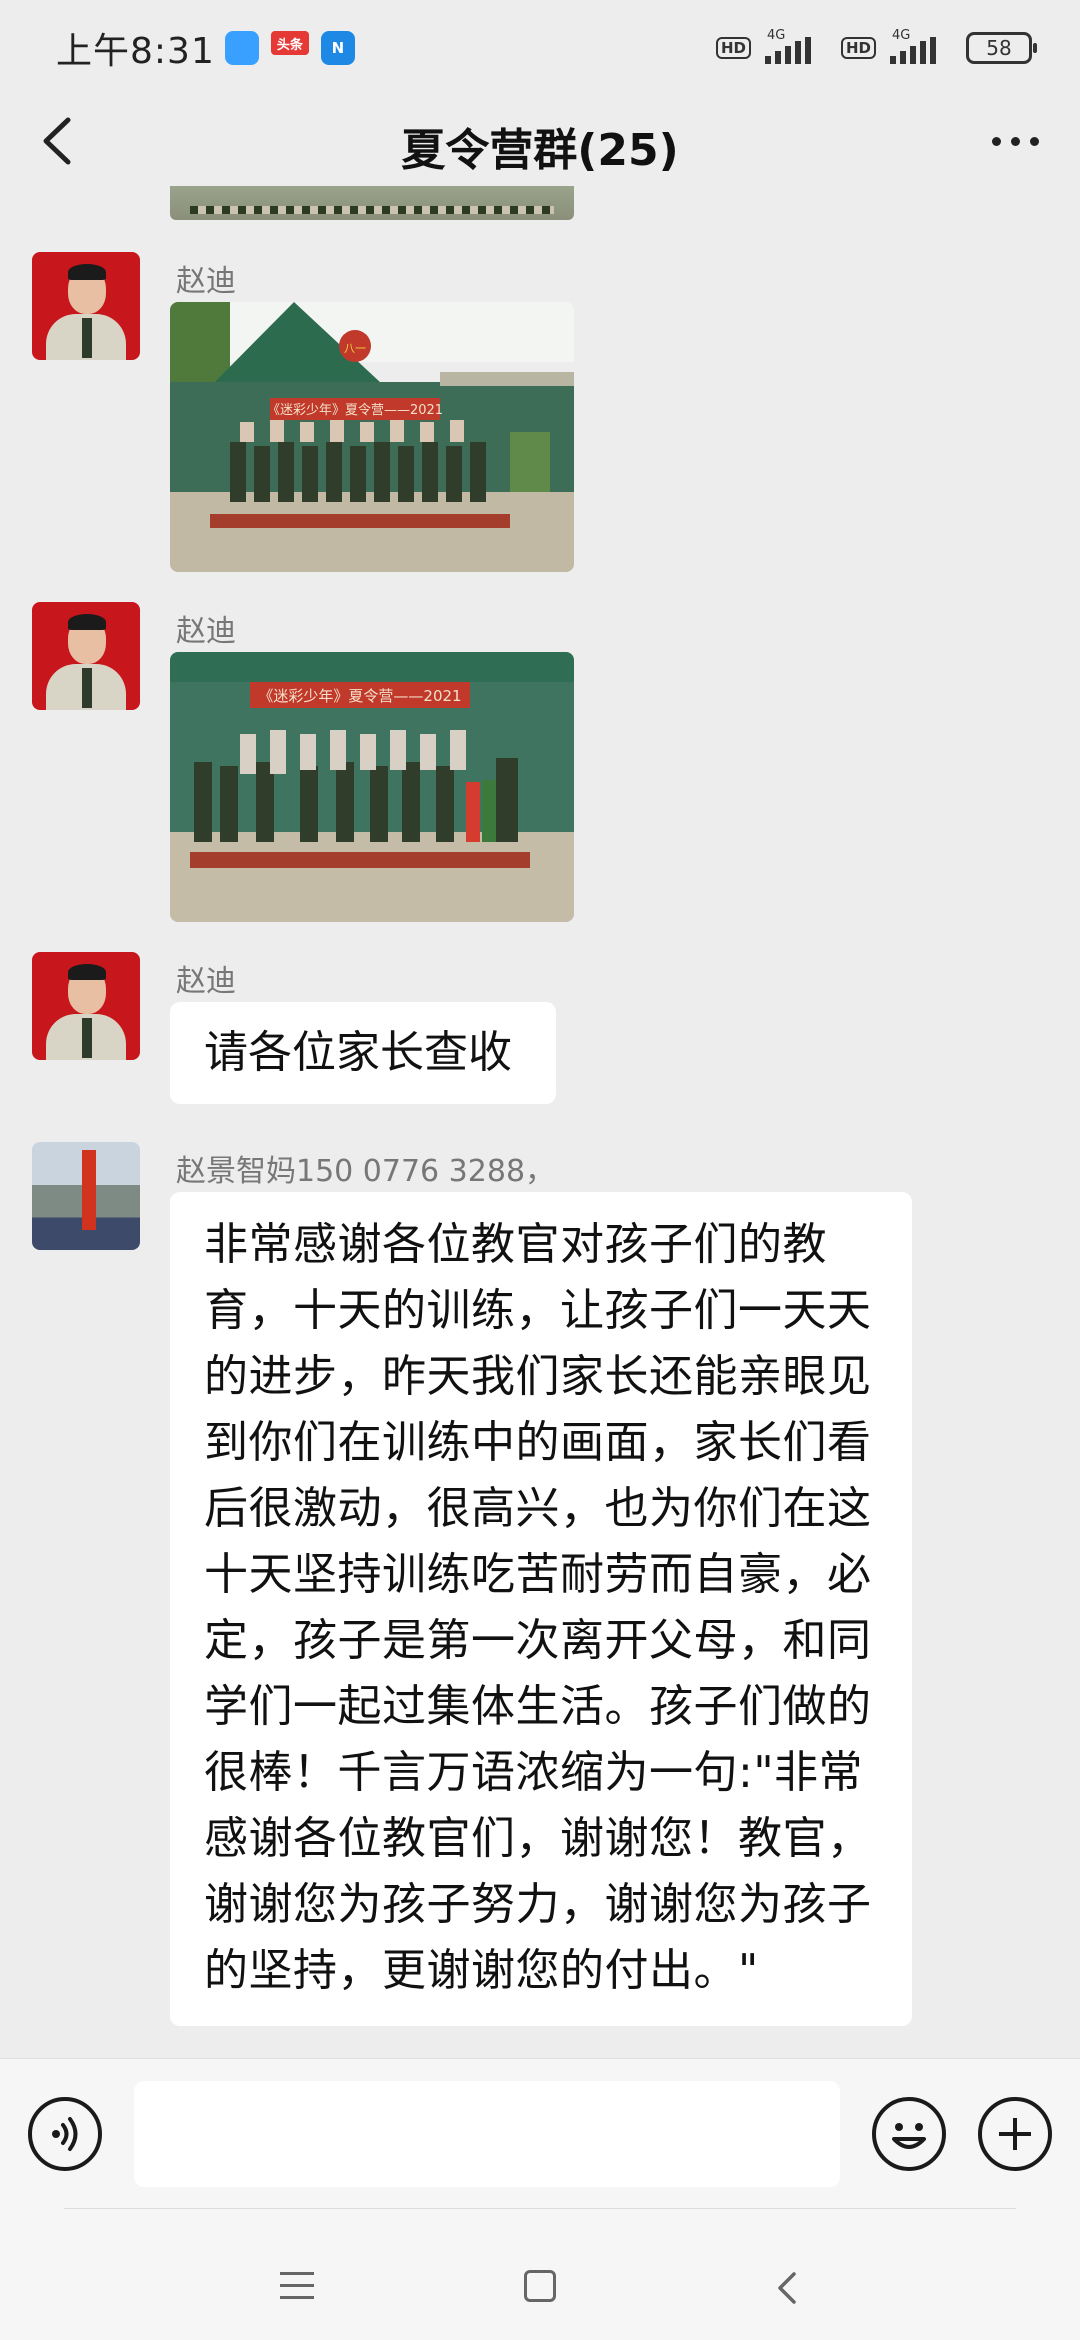  I want to click on badge-text: 八一, so click(355, 348).